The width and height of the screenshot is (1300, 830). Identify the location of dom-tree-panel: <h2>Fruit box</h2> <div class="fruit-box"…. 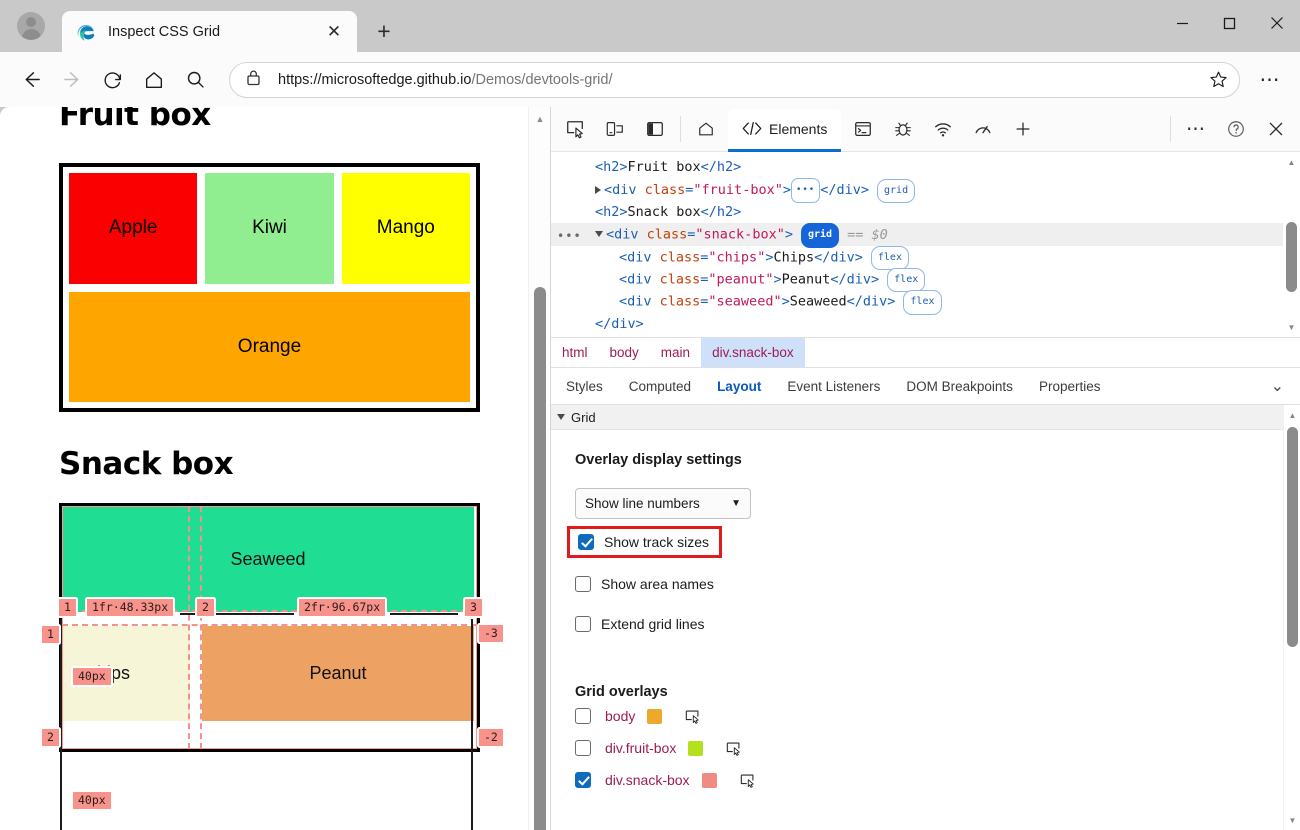
(925, 244).